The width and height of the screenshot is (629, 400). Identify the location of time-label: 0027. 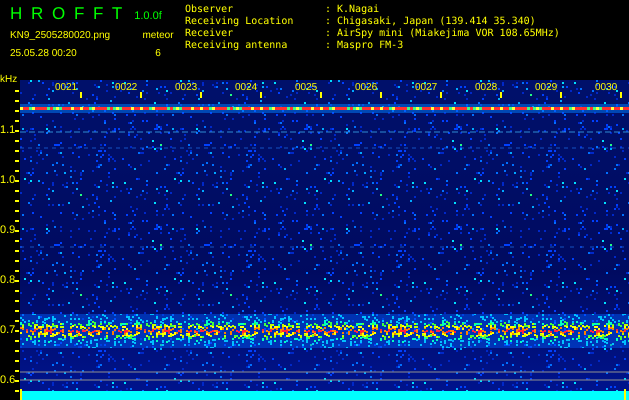
(426, 88).